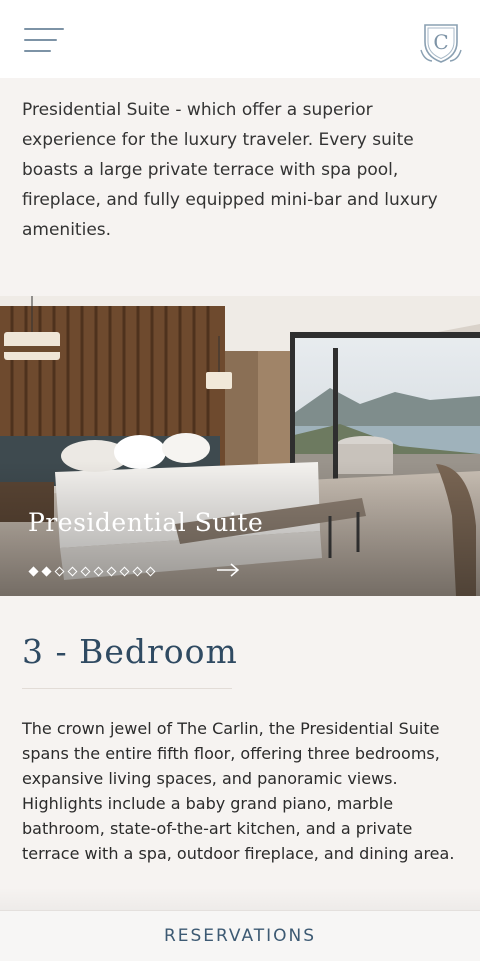 This screenshot has width=480, height=961. I want to click on section-title: 3 - Bedroom, so click(130, 651).